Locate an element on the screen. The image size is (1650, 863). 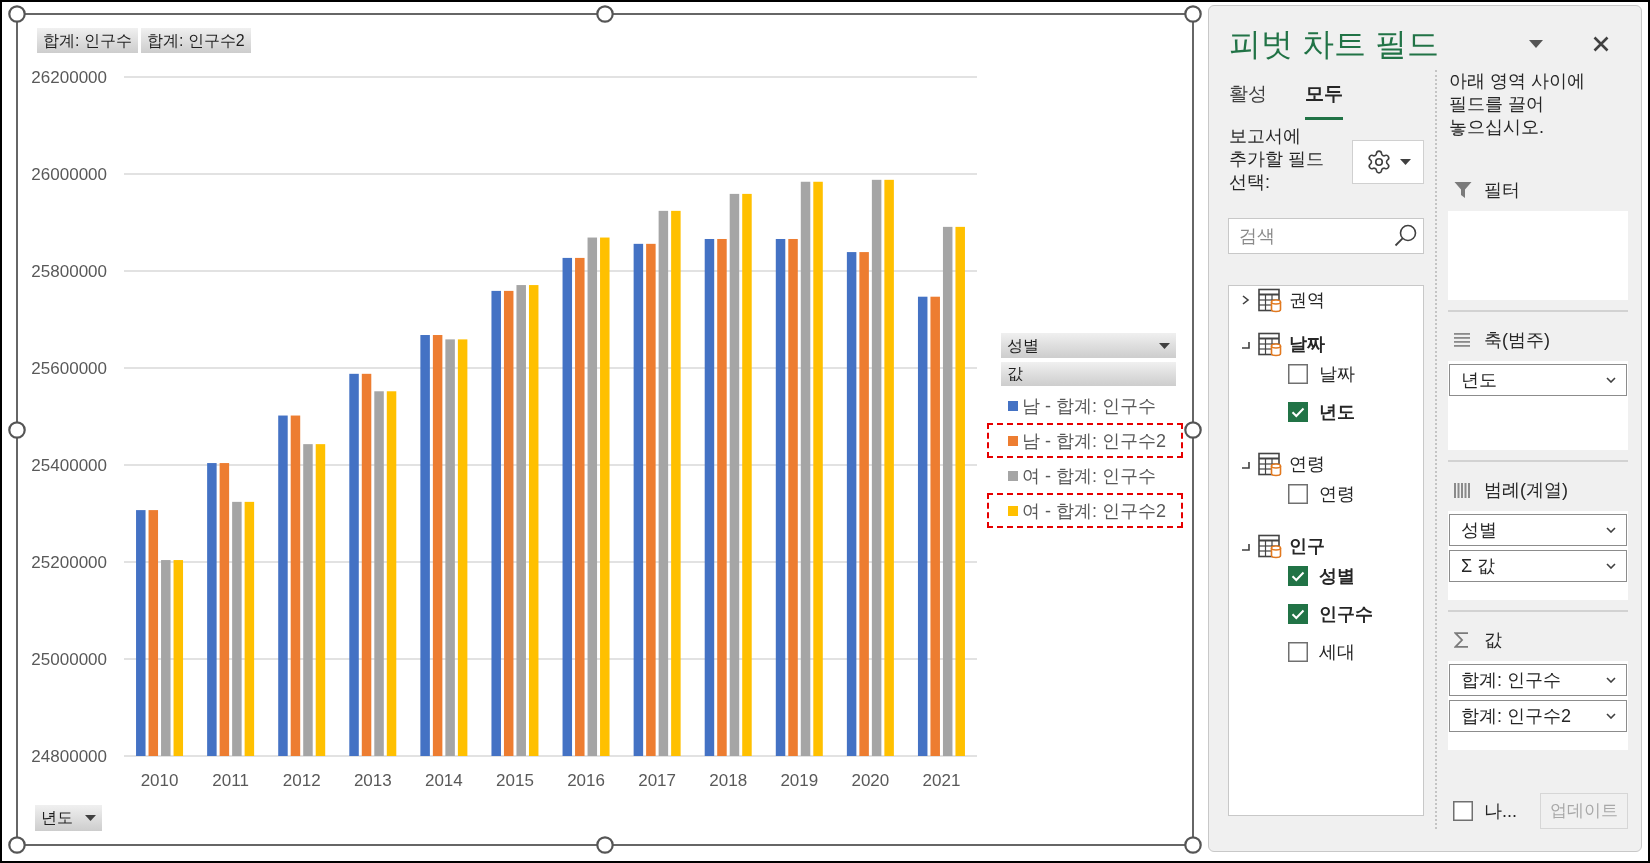
field-label: 인구수 is located at coordinates (1346, 614).